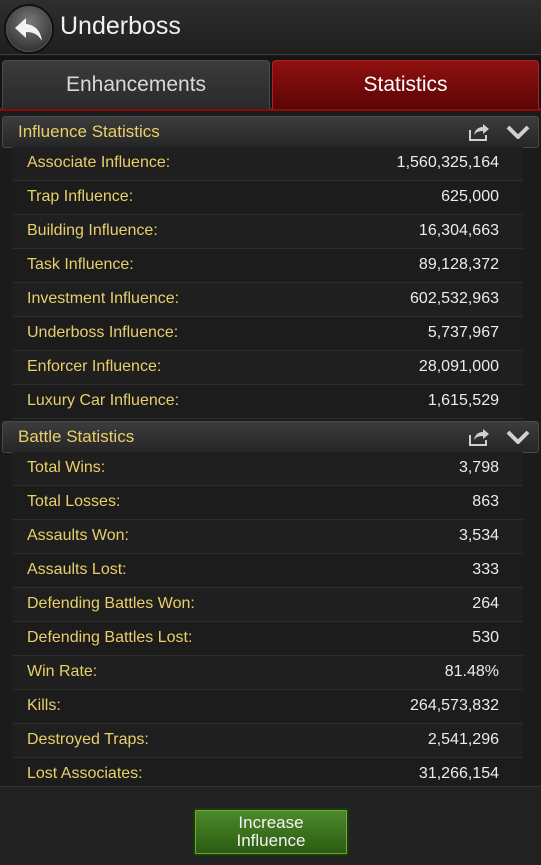 The width and height of the screenshot is (541, 865). I want to click on stat-label: Associate Influence:, so click(99, 162).